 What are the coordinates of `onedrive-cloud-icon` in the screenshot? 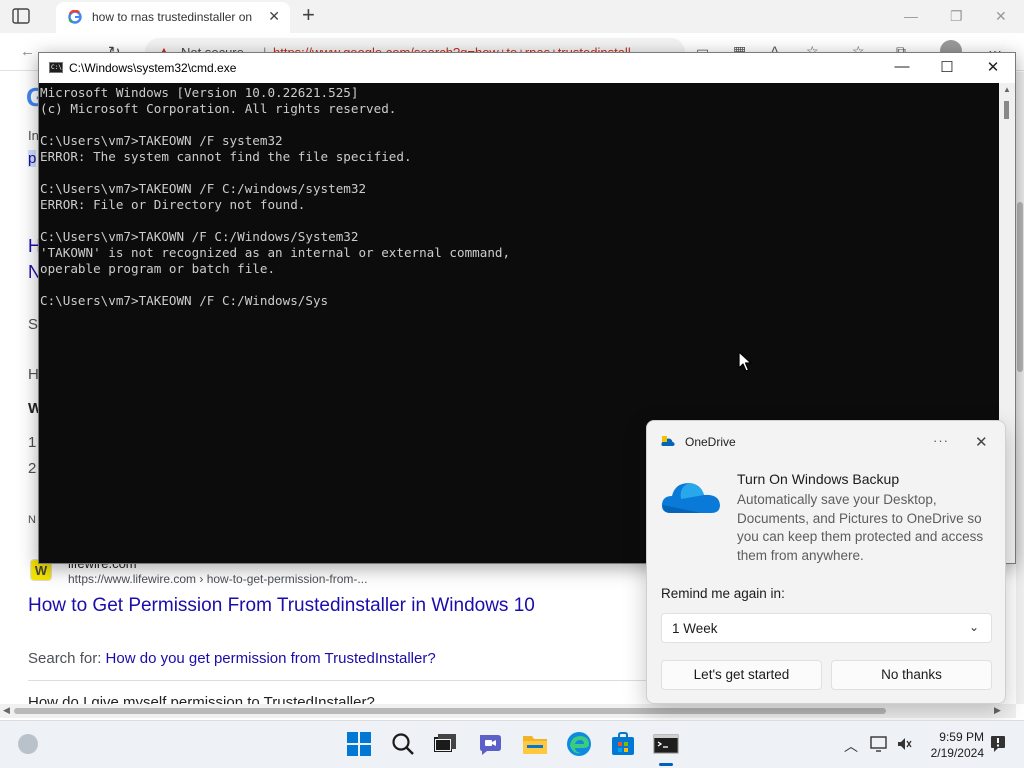 It's located at (690, 498).